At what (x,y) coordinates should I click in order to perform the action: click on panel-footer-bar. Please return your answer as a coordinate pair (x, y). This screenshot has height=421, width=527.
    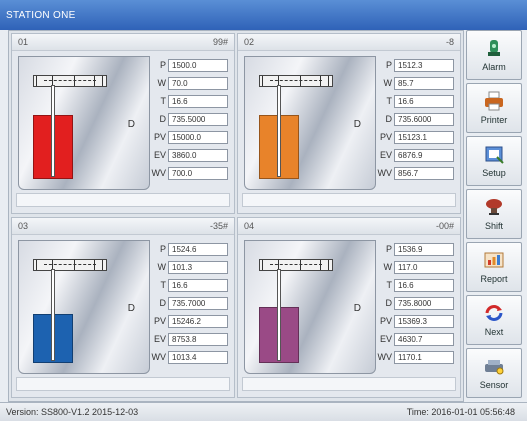
    Looking at the image, I should click on (349, 384).